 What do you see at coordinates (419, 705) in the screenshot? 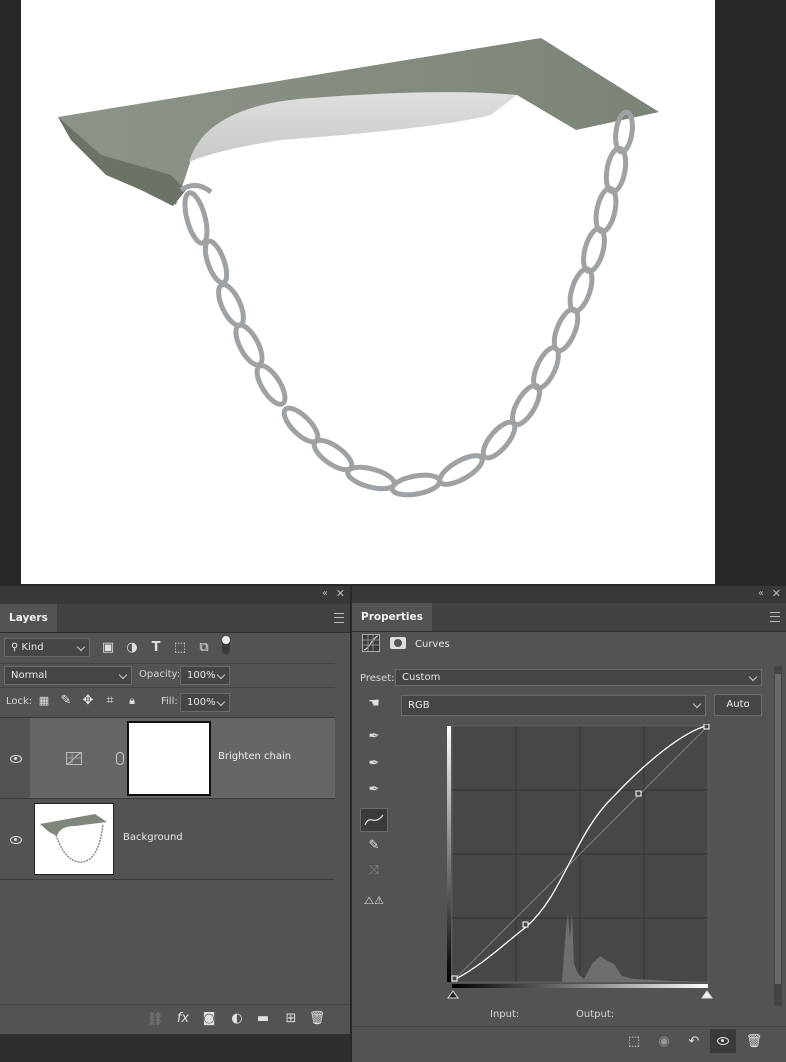
I see `channel-value: RGB` at bounding box center [419, 705].